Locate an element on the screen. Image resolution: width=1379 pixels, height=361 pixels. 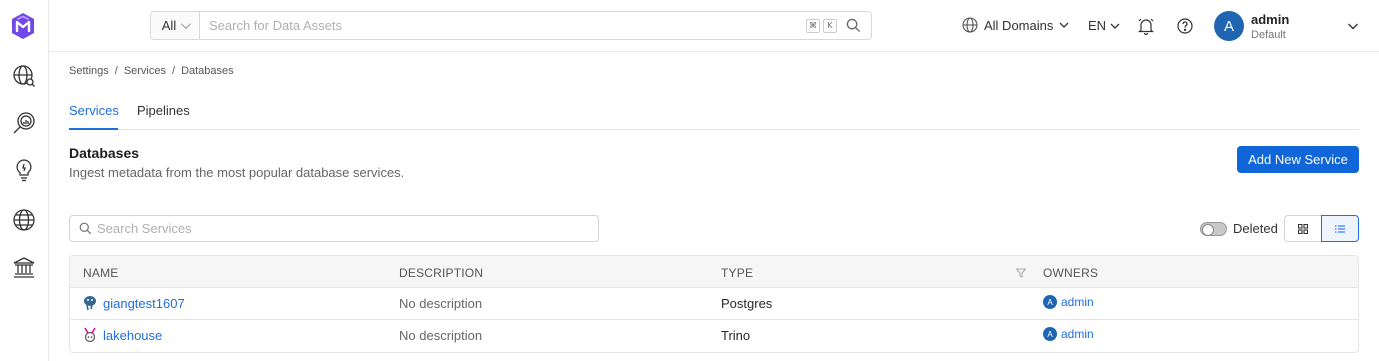
top-navbar: All ⌘ K All Domains EN A admin De is located at coordinates (714, 26).